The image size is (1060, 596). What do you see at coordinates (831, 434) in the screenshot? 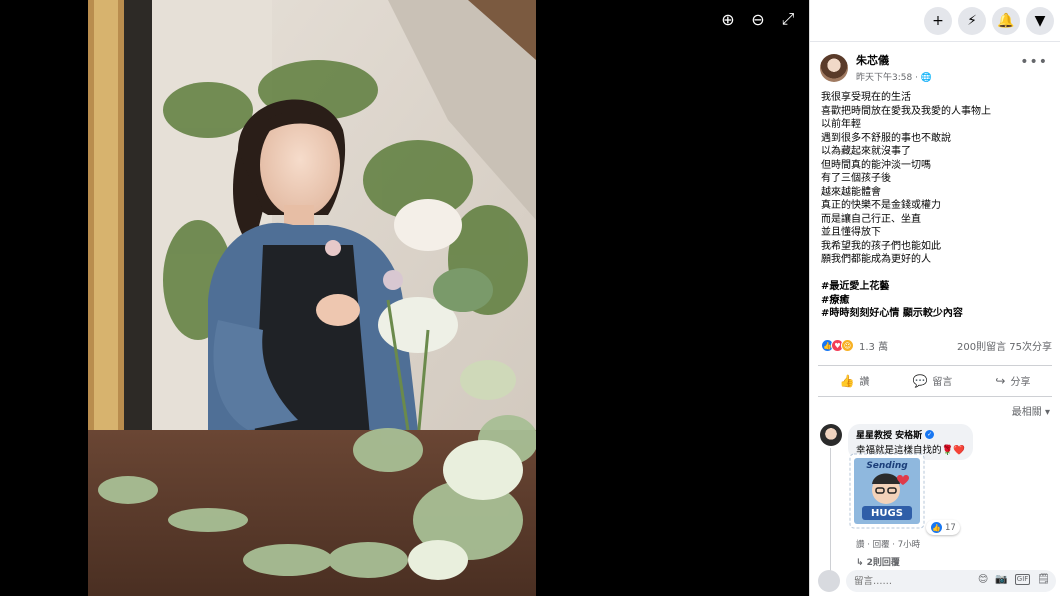
I see `commenter-avatar` at bounding box center [831, 434].